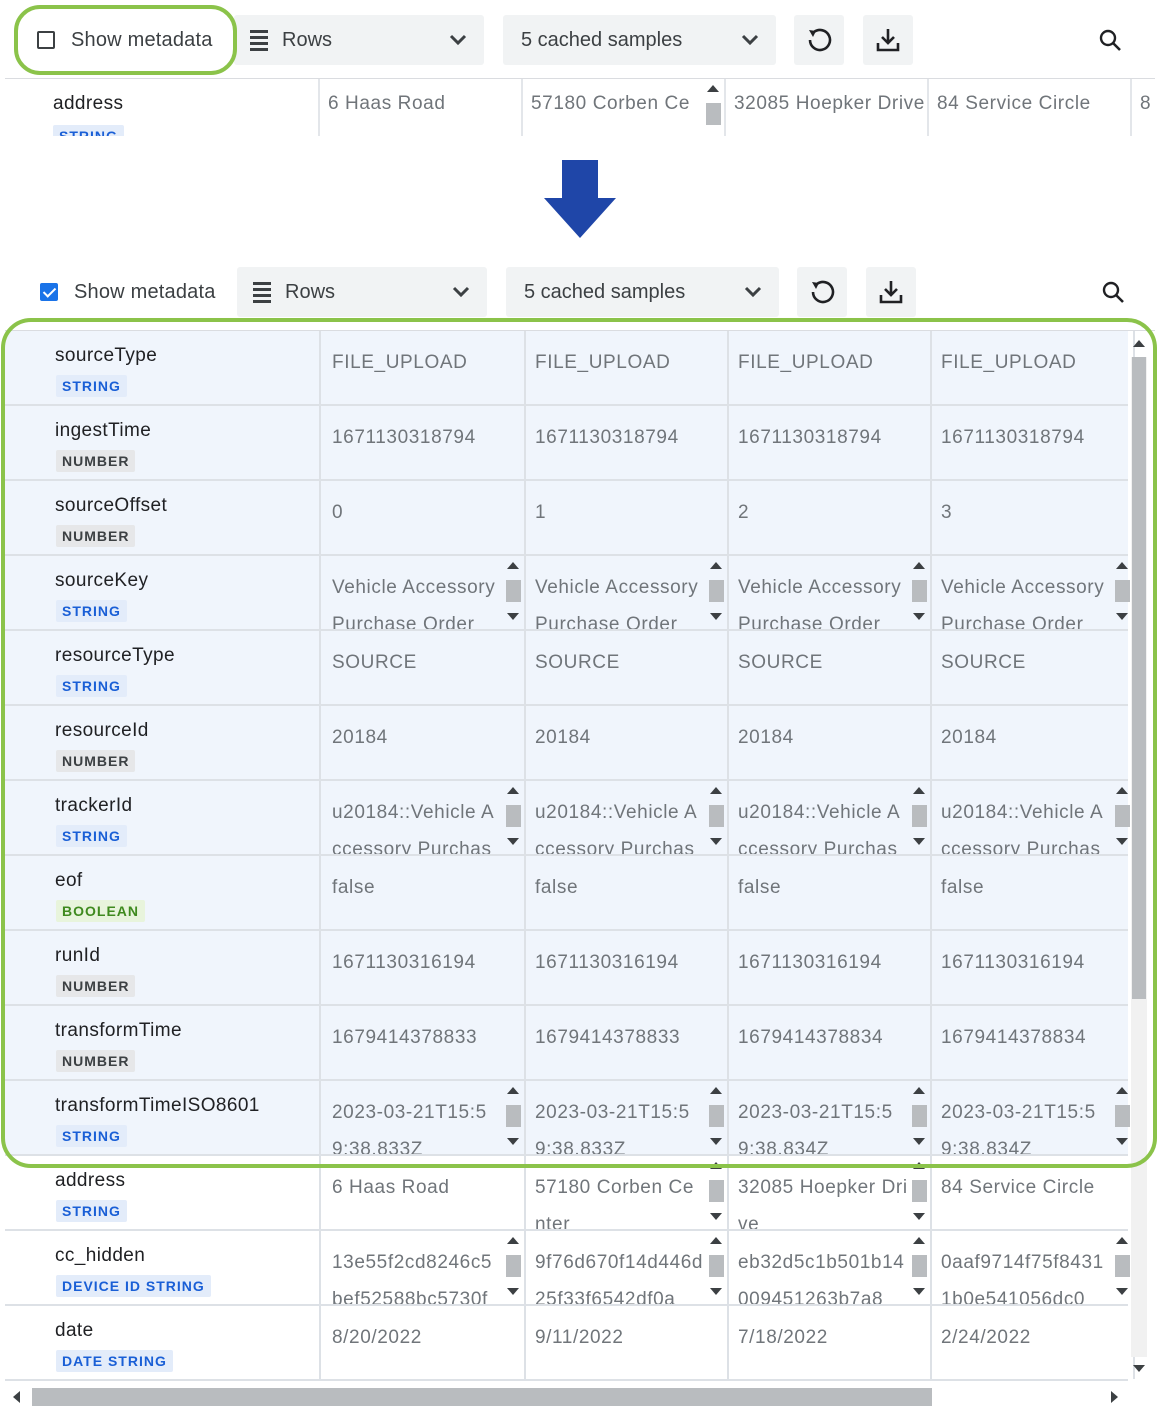 This screenshot has width=1159, height=1411. Describe the element at coordinates (163, 1267) in the screenshot. I see `field-name-cell: cc_hidden DEVICE ID STRING` at that location.